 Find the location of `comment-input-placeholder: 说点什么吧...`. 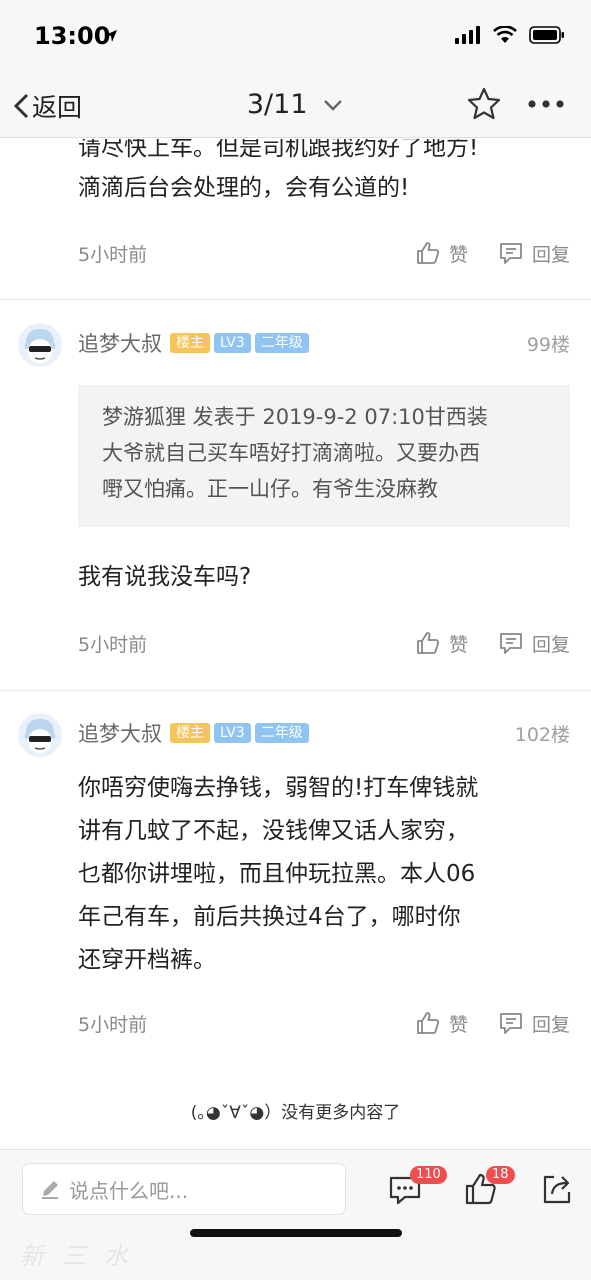

comment-input-placeholder: 说点什么吧... is located at coordinates (129, 1190).